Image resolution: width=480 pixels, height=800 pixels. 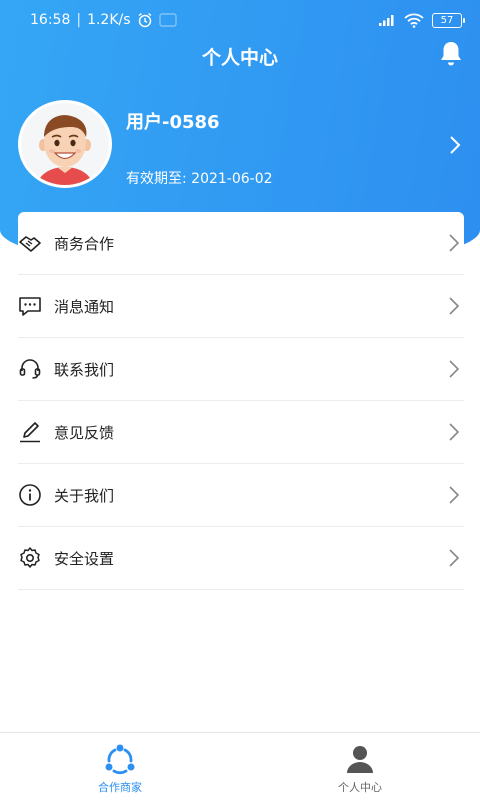 What do you see at coordinates (360, 787) in the screenshot?
I see `tab-label: 个人中心` at bounding box center [360, 787].